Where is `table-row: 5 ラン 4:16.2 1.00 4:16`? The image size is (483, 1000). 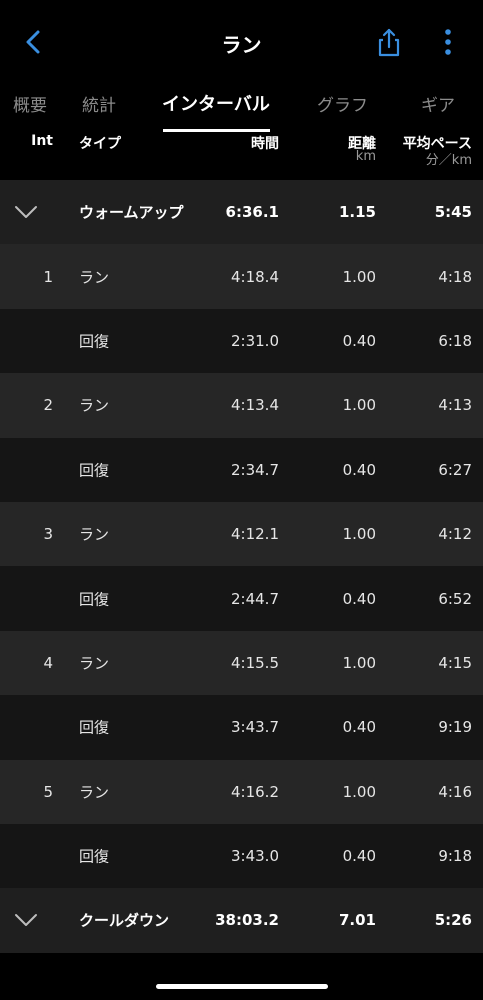 table-row: 5 ラン 4:16.2 1.00 4:16 is located at coordinates (241, 791).